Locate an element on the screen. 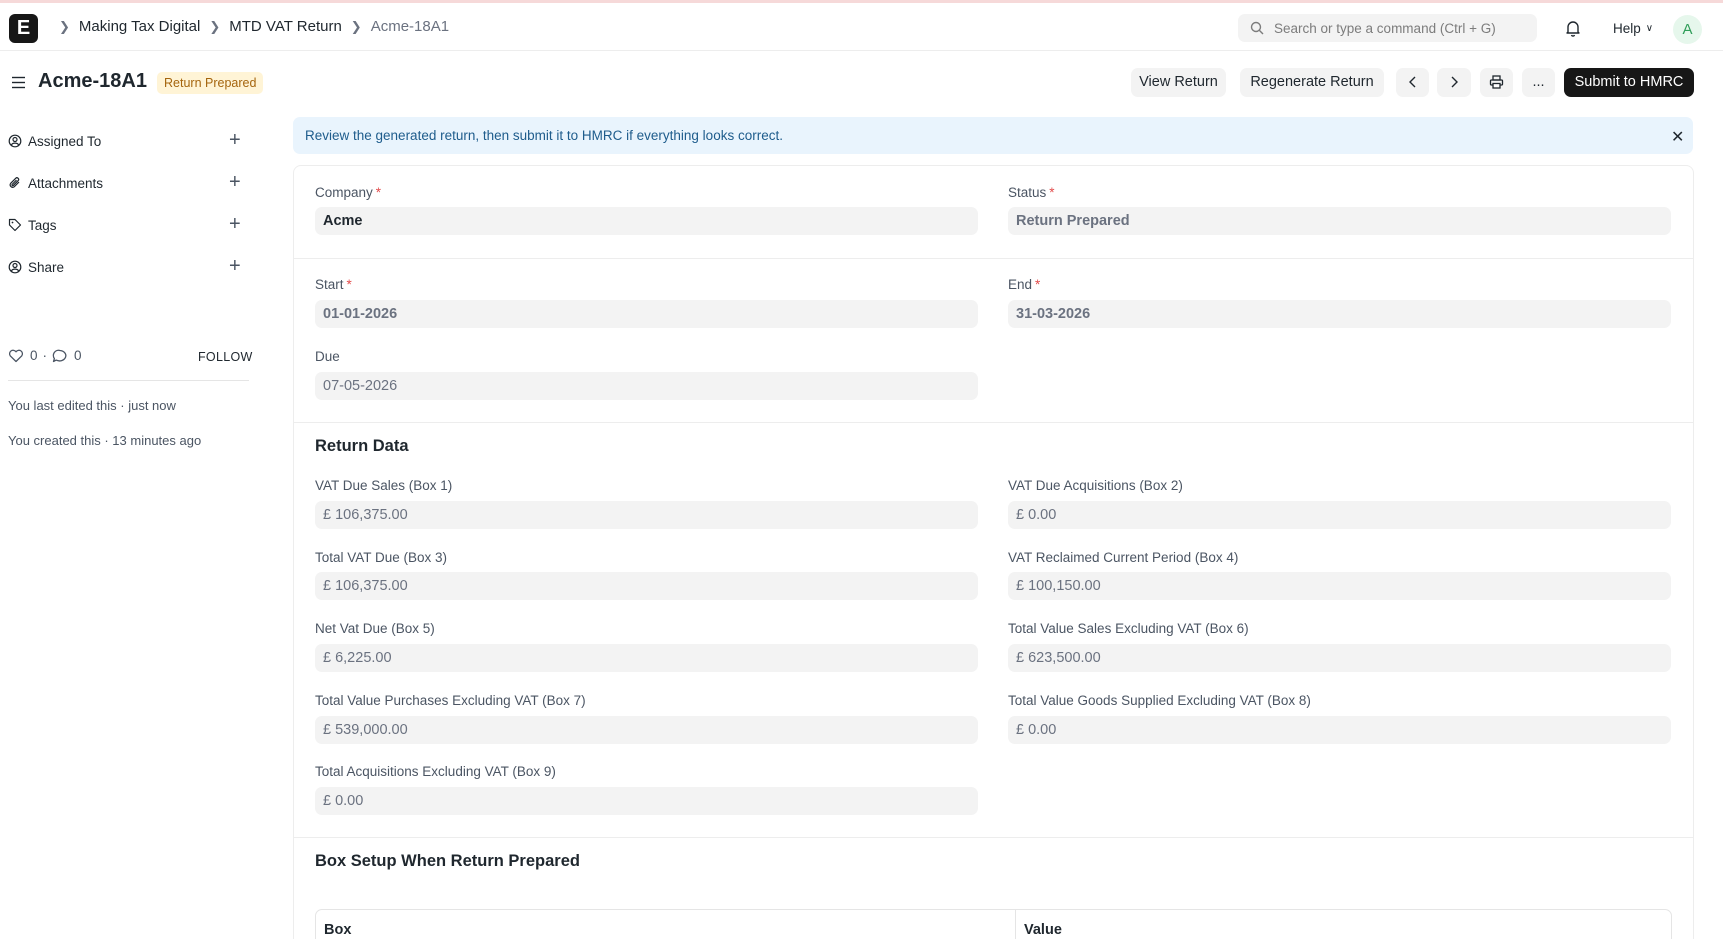  column-divider is located at coordinates (1015, 924).